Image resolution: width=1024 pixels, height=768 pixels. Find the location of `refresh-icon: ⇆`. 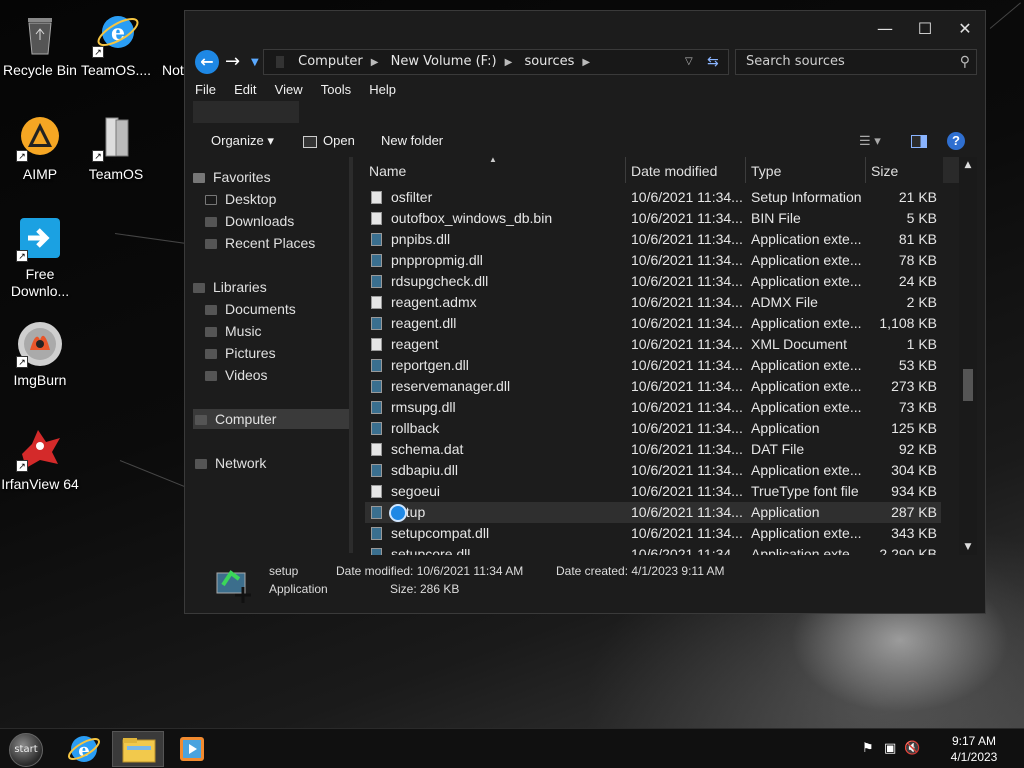

refresh-icon: ⇆ is located at coordinates (713, 62).